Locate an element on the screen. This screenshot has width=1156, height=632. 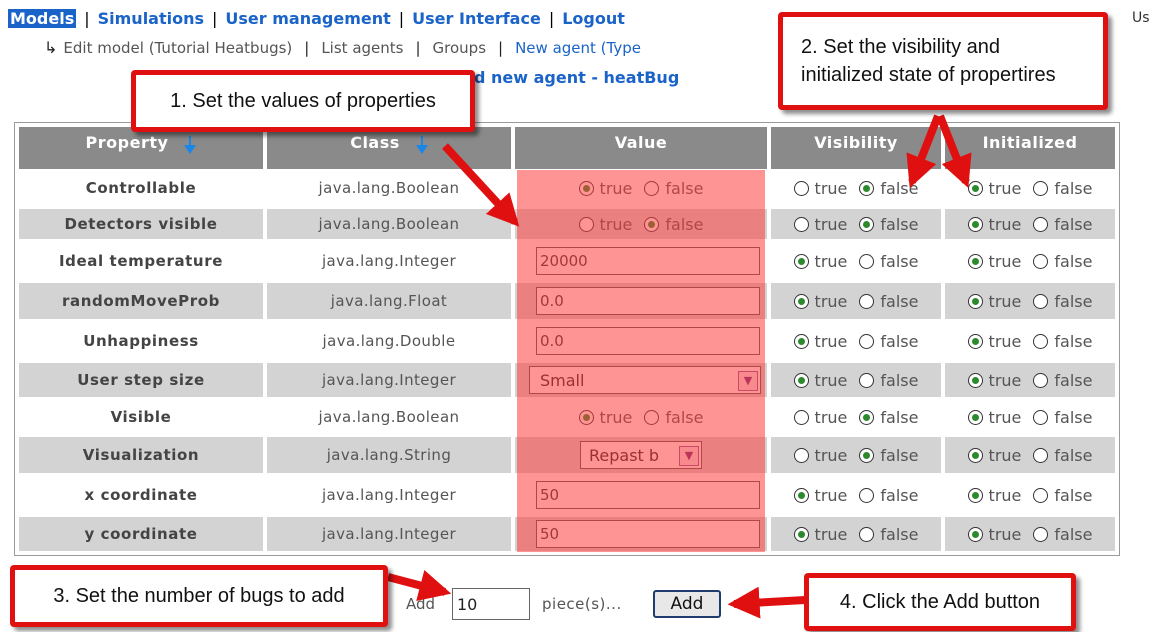
callout-set-count-text: 3. Set the number of bugs to add is located at coordinates (199, 596).